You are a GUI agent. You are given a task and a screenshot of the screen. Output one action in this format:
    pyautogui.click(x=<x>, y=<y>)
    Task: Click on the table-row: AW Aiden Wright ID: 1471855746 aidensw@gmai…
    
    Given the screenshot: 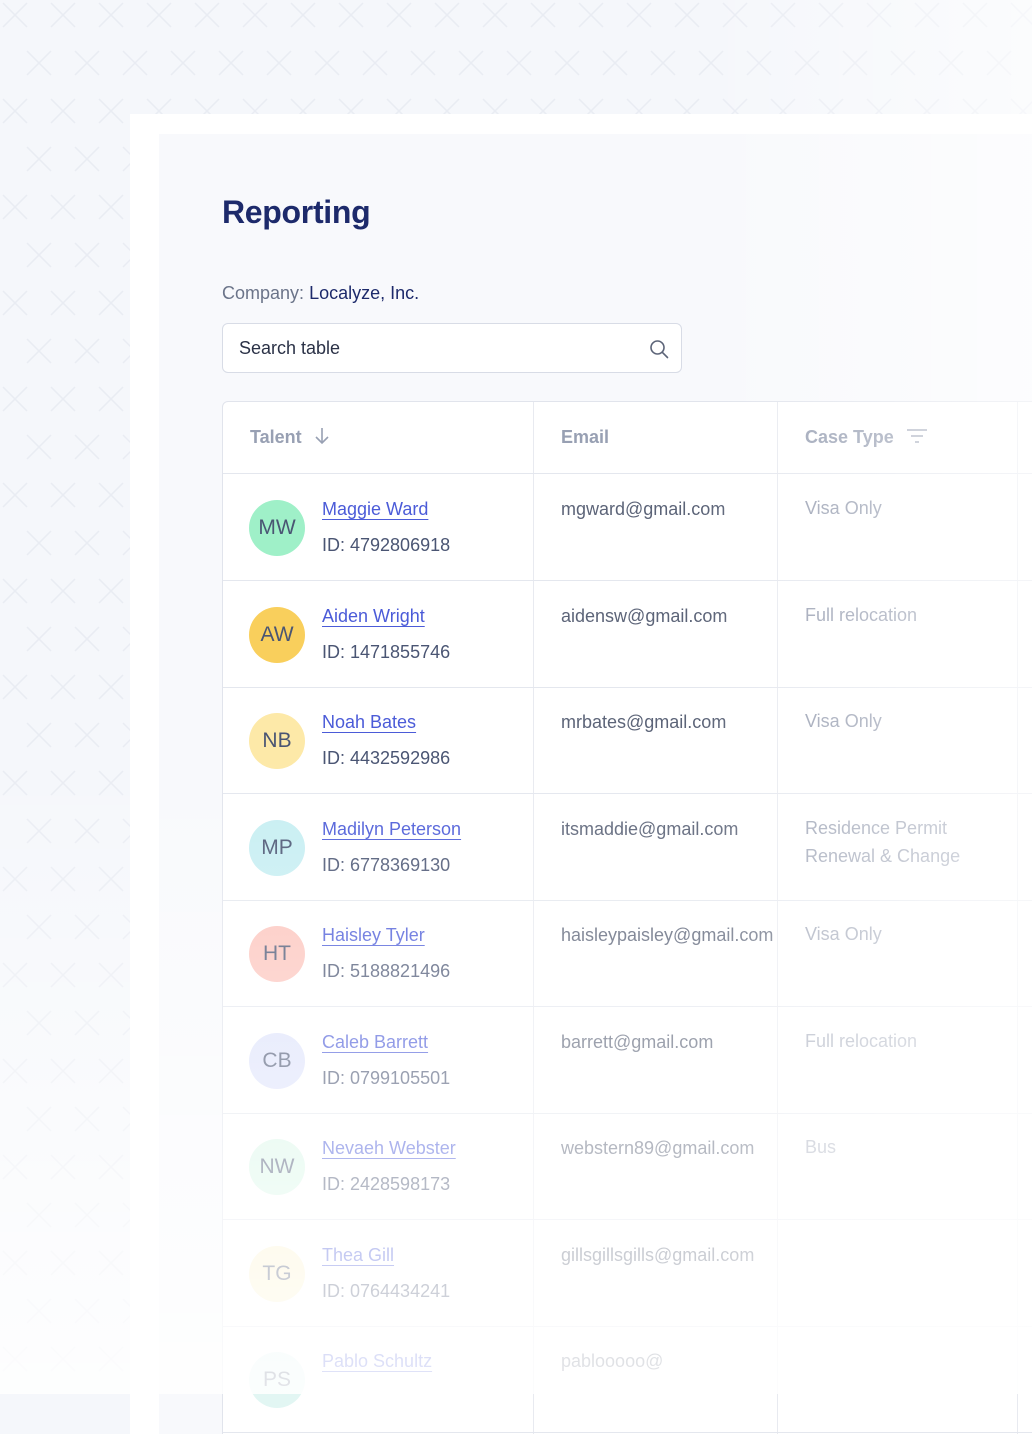 What is the action you would take?
    pyautogui.click(x=627, y=634)
    